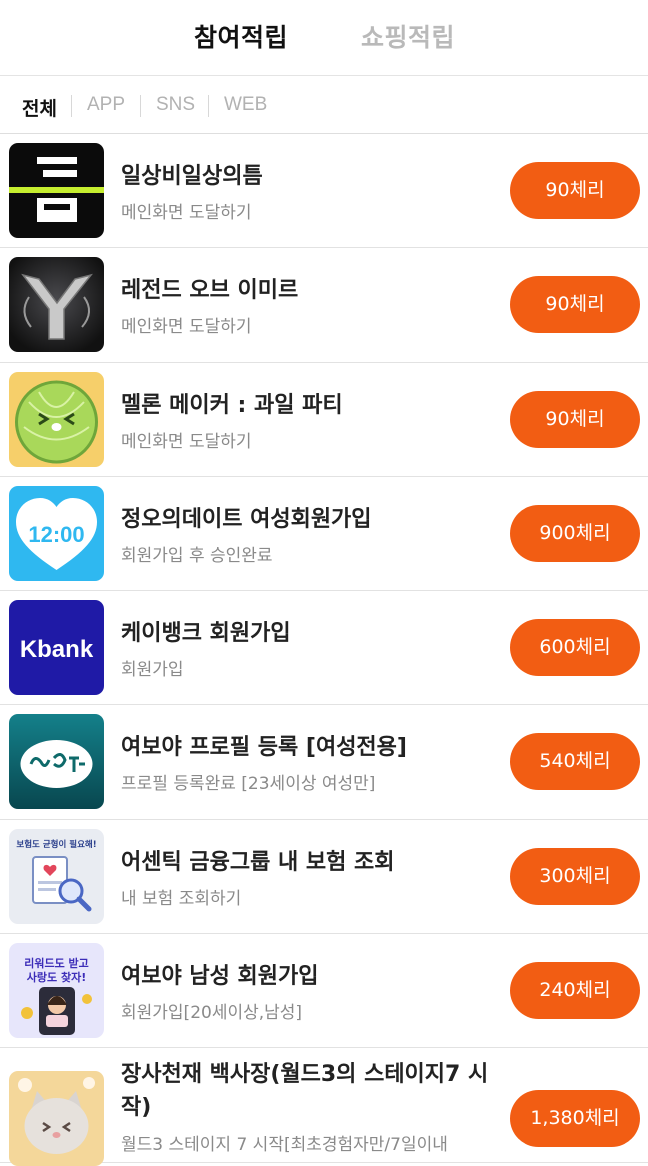 The image size is (648, 1166). I want to click on offer-title: 장사천재 백사장(월드3의 스테이지7 시작), so click(305, 1091).